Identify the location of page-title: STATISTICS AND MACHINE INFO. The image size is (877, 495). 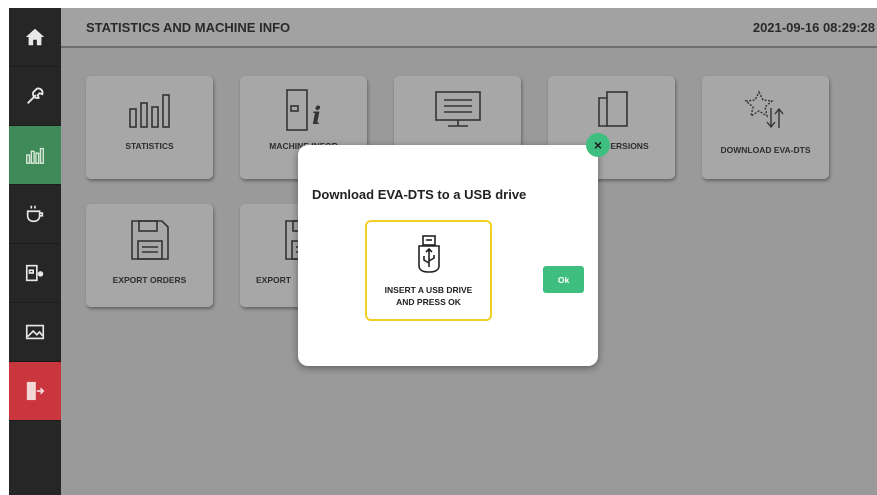
(188, 27).